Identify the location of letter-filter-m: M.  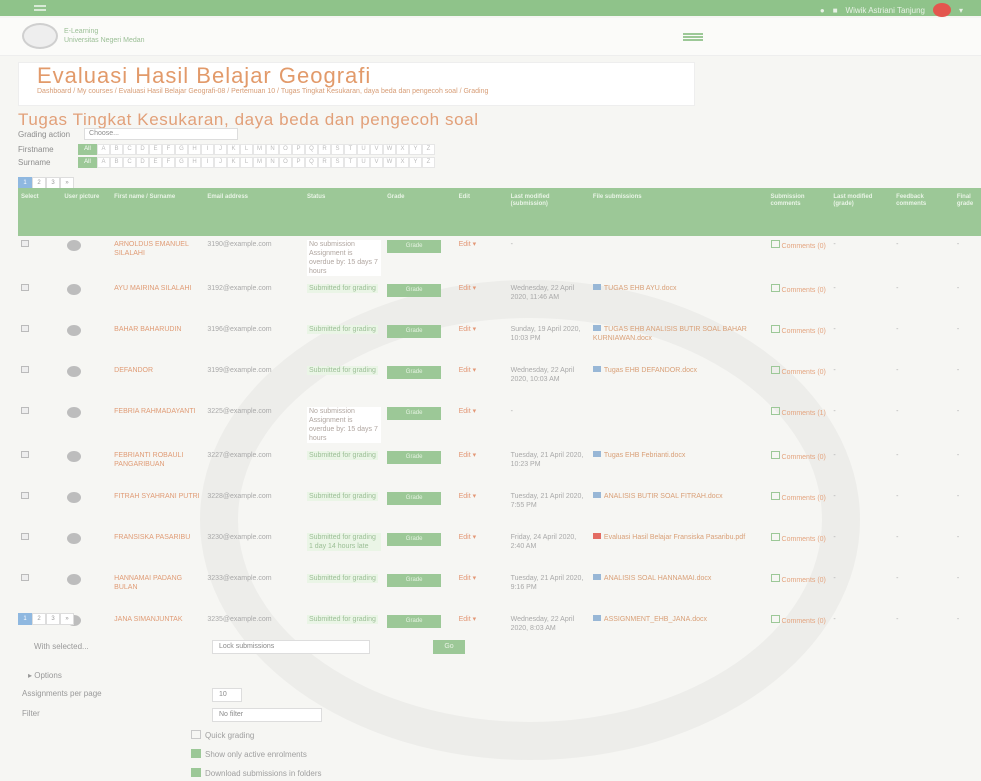
(259, 162).